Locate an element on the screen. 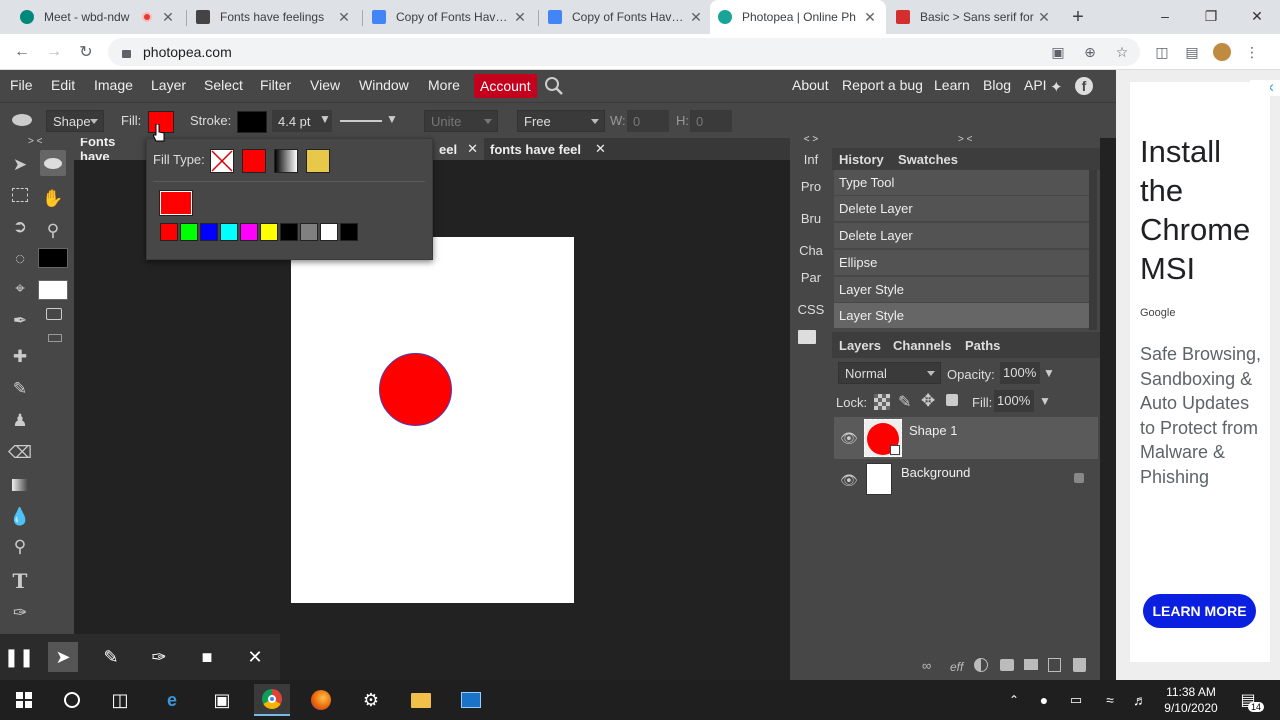 The image size is (1280, 720). restore-button: ❐ is located at coordinates (1211, 16).